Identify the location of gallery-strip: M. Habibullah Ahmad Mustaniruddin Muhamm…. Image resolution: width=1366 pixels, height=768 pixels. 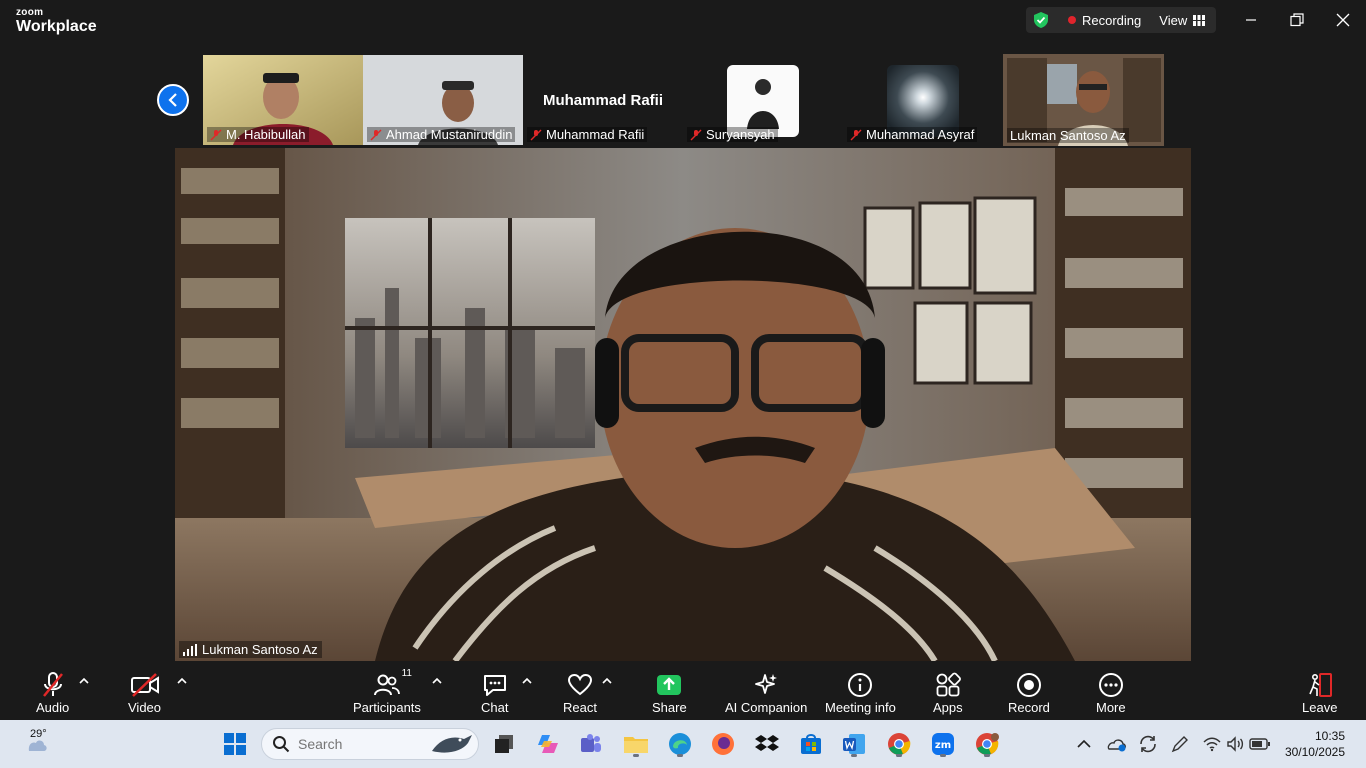
(684, 100).